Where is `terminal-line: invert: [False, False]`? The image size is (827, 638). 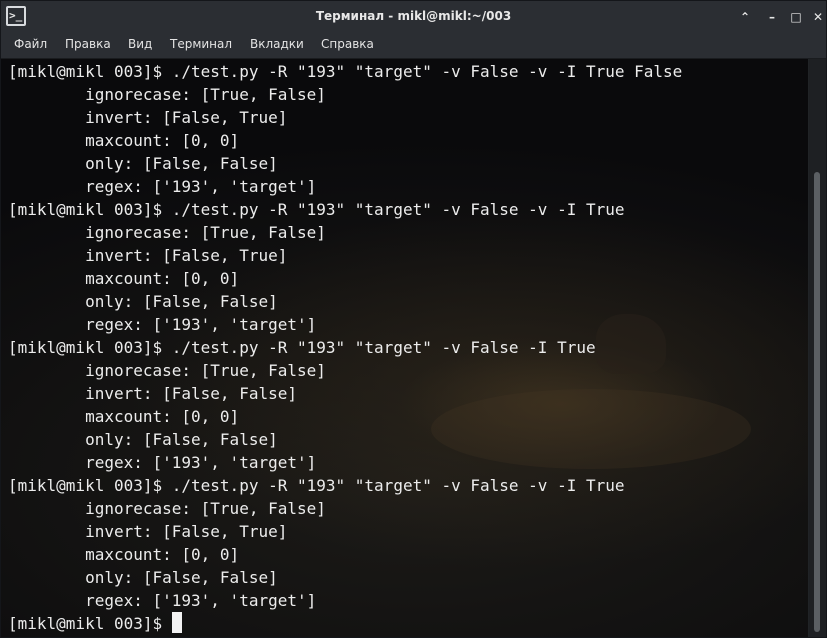 terminal-line: invert: [False, False] is located at coordinates (152, 393).